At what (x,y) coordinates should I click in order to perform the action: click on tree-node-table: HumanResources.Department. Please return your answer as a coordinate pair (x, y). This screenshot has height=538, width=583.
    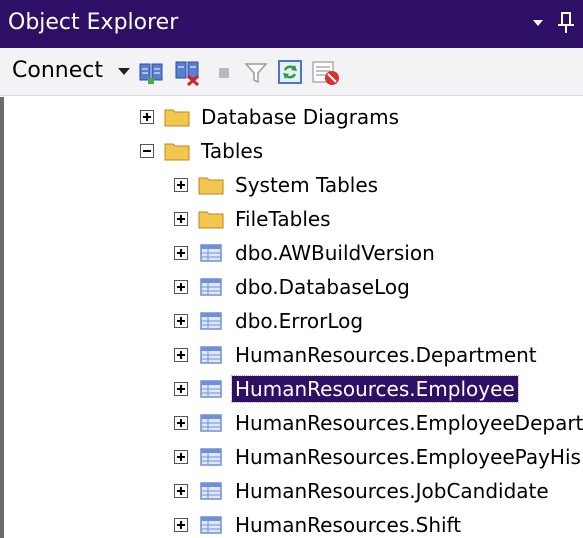
    Looking at the image, I should click on (357, 355).